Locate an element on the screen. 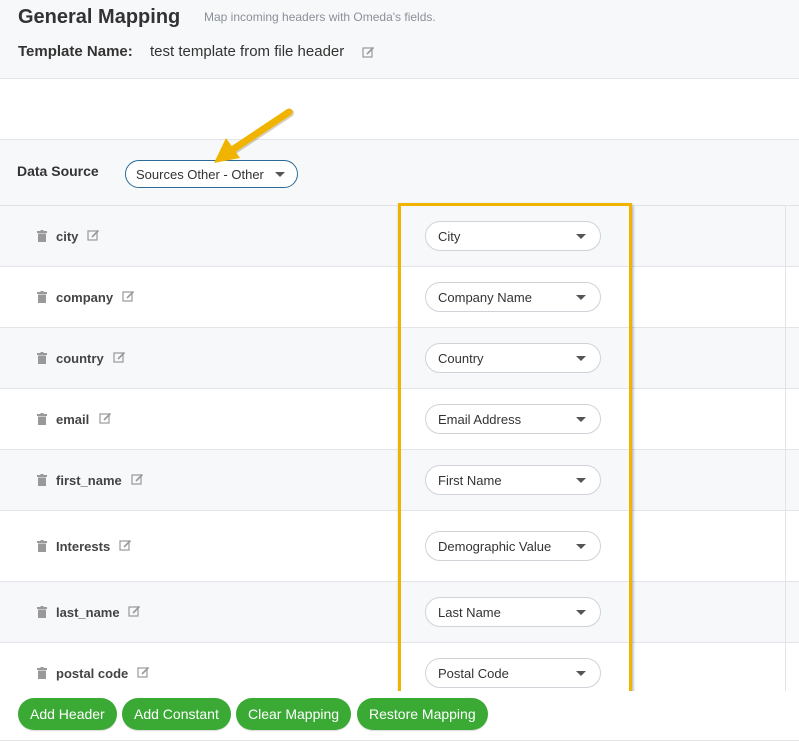 This screenshot has width=799, height=742. chevron-down-icon is located at coordinates (280, 174).